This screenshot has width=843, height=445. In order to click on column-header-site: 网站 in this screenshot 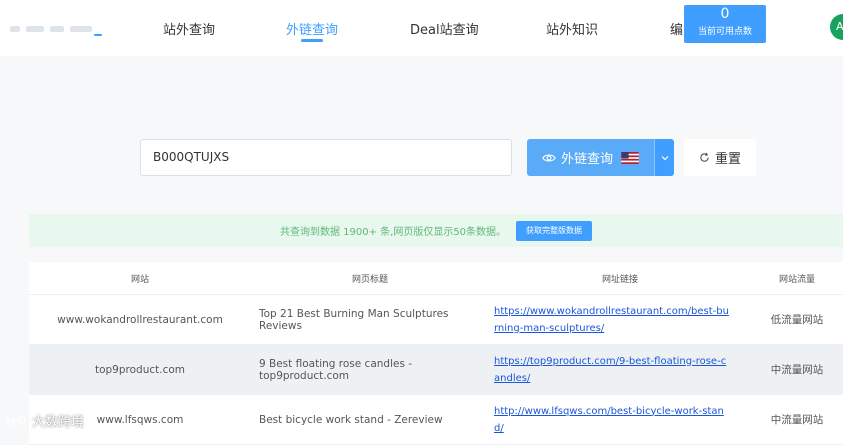, I will do `click(139, 279)`.